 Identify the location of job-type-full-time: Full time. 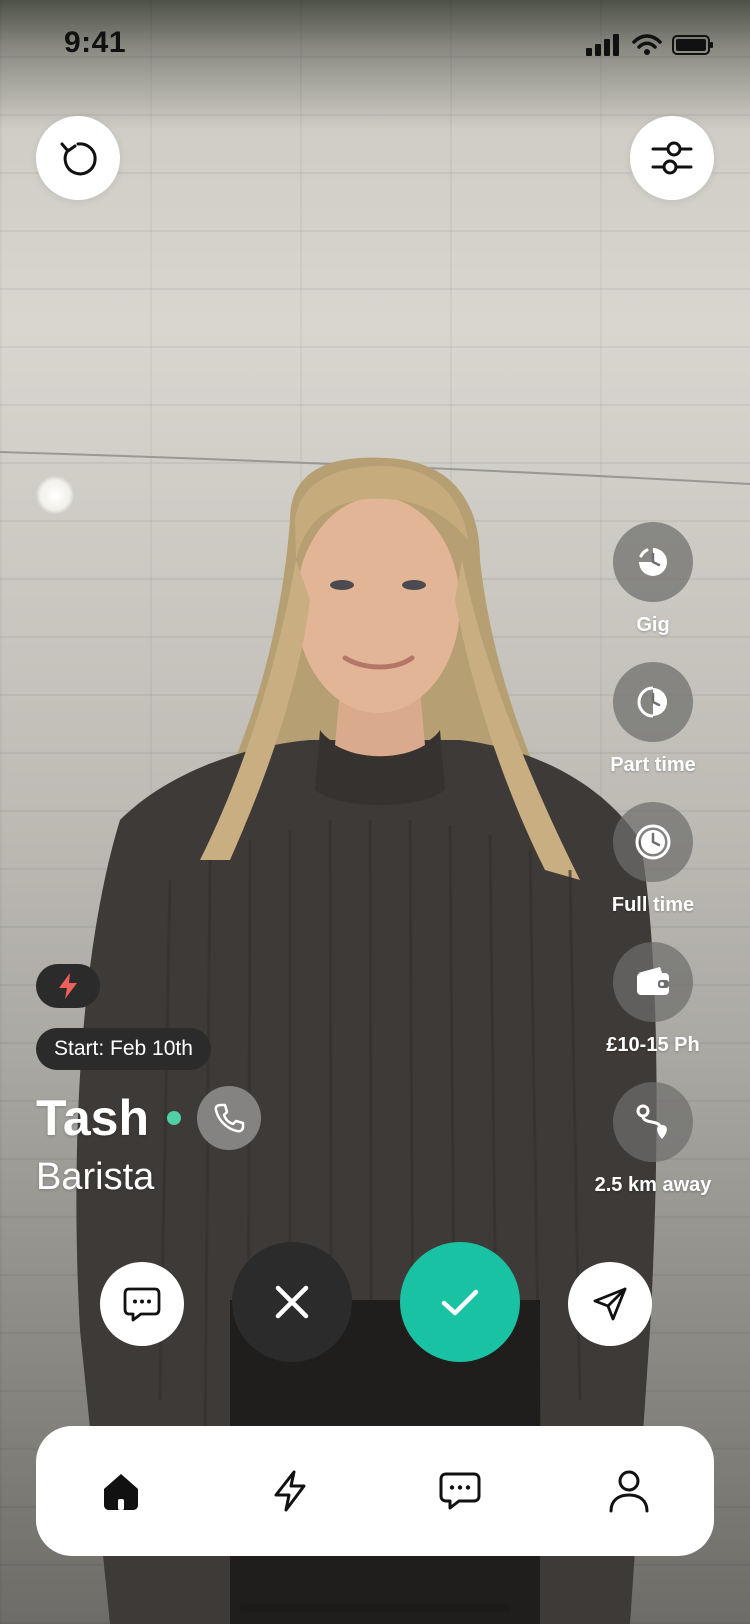
(653, 859).